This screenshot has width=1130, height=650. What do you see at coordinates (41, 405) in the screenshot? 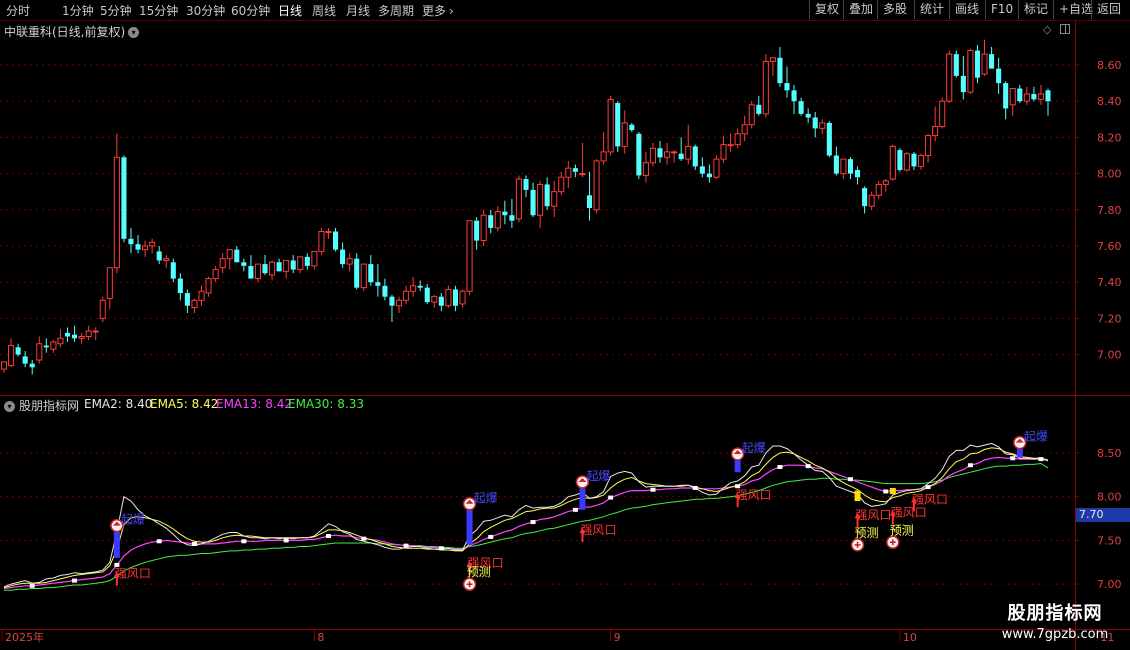
I see `indicator-name: ▾ 股朋指标网` at bounding box center [41, 405].